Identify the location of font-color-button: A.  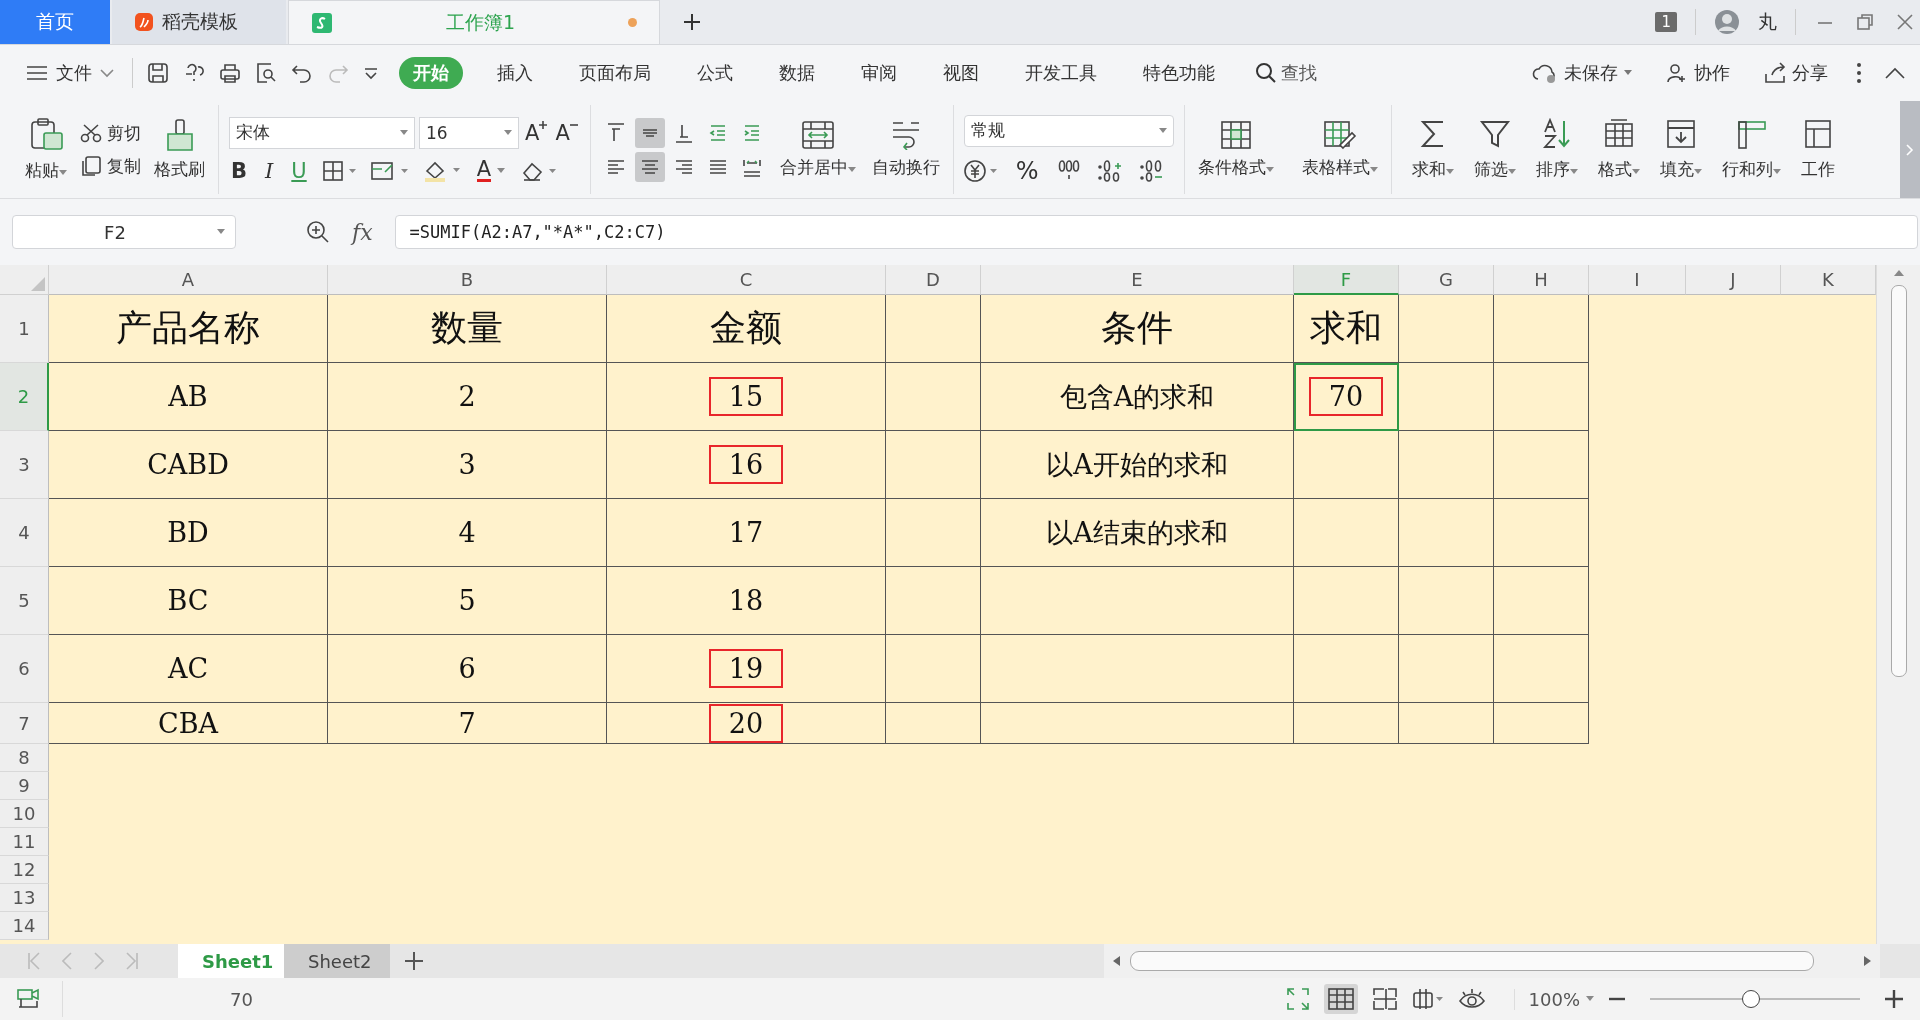
(491, 170).